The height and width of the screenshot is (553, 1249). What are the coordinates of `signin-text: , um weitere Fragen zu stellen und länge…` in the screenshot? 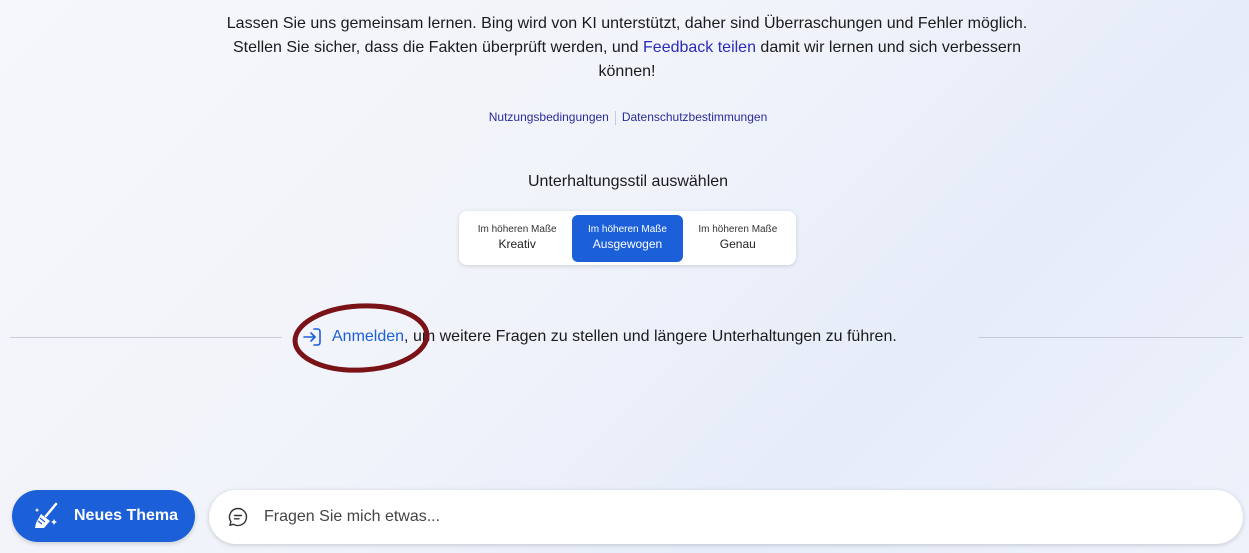 It's located at (650, 336).